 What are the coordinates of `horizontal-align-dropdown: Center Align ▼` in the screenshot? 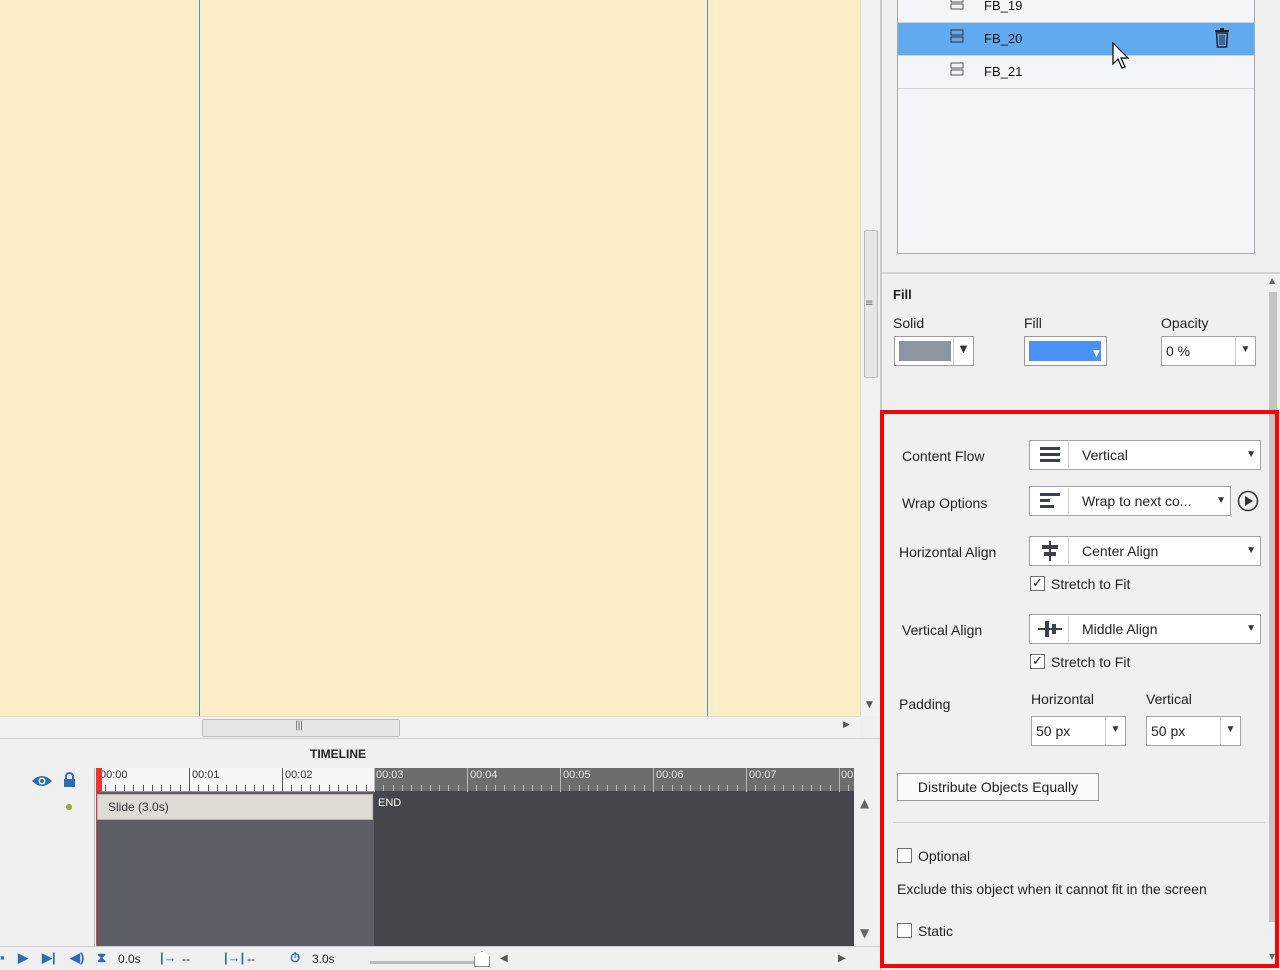 It's located at (1145, 551).